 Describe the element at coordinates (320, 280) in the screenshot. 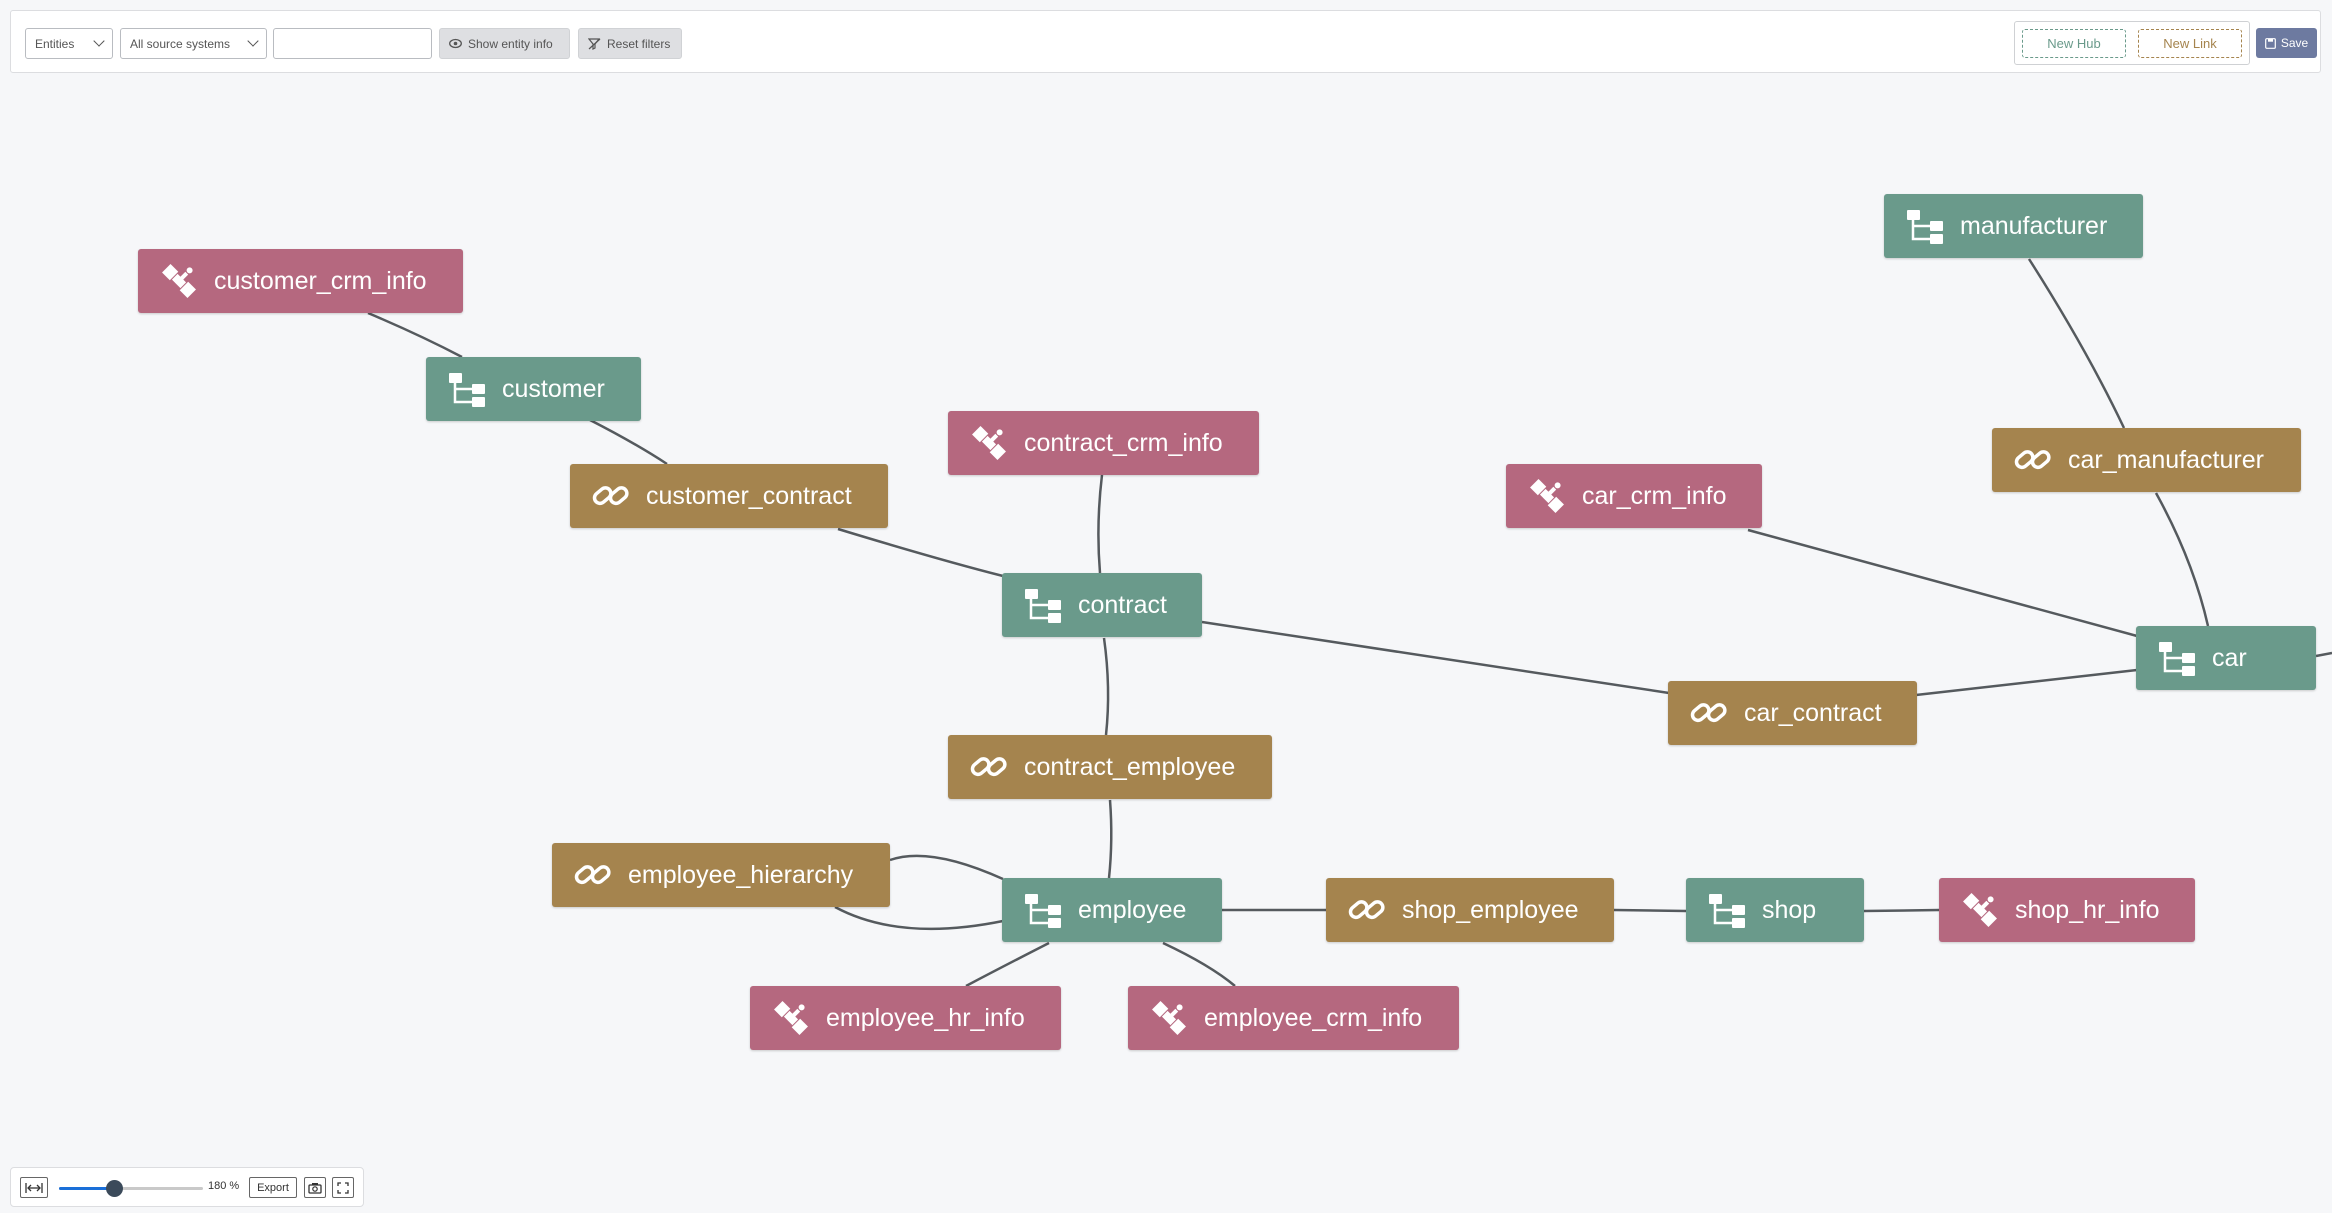

I see `node-label: customer_crm_info` at that location.